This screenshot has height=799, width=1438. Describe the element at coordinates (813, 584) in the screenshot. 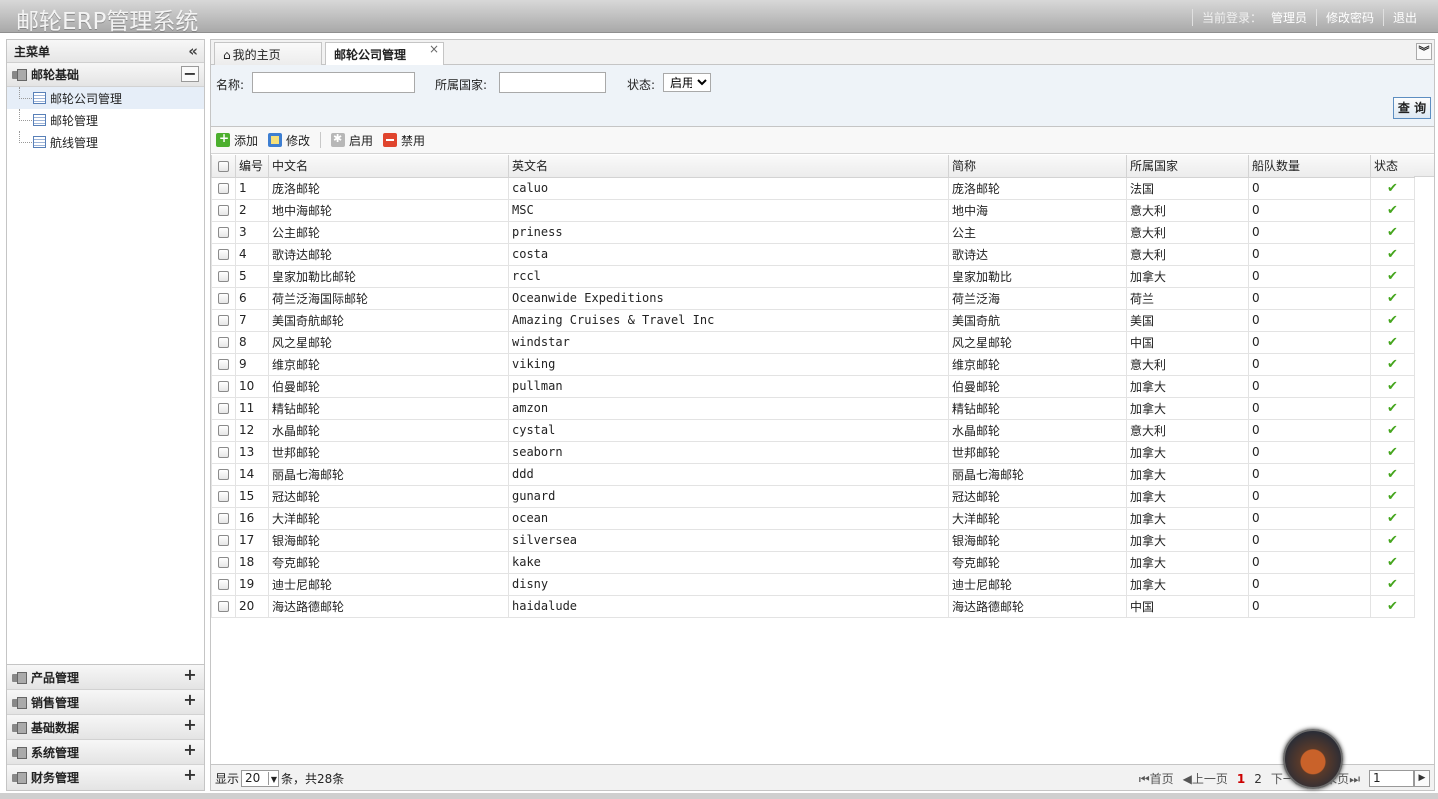

I see `table-row: 19 迪士尼邮轮 disny 迪士尼邮轮 加拿大 0 ✔` at that location.